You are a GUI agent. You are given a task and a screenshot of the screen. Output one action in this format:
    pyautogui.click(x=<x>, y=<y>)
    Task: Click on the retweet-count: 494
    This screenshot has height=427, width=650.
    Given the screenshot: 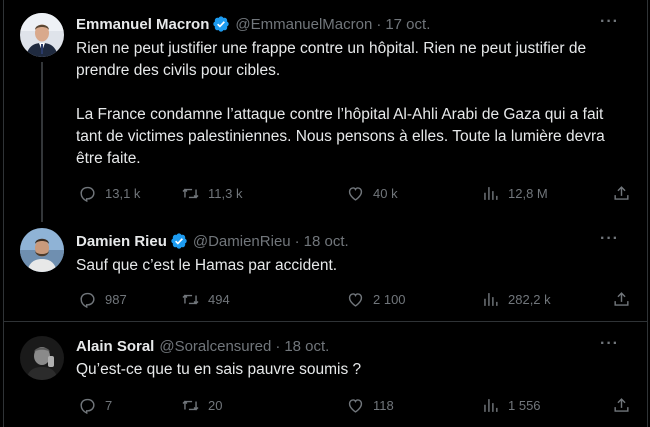 What is the action you would take?
    pyautogui.click(x=219, y=299)
    